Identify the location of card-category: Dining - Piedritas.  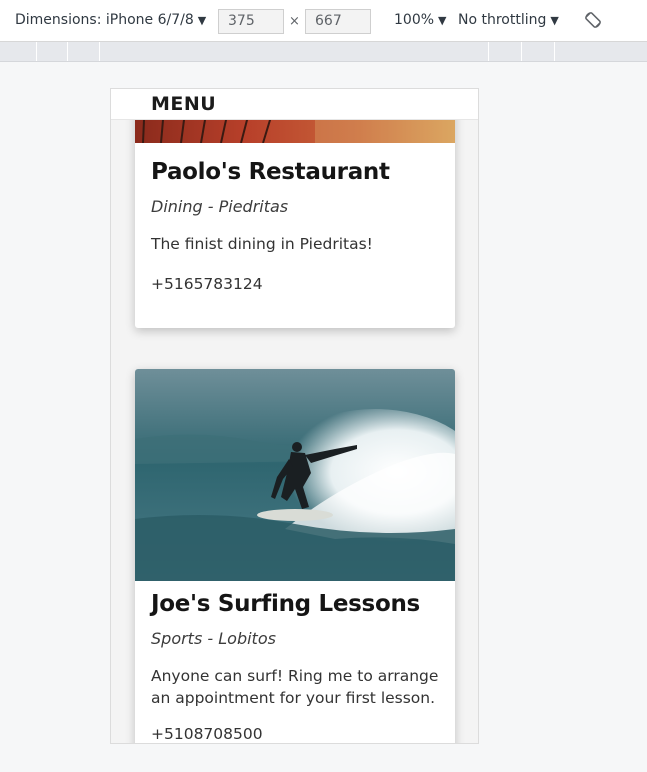
(220, 206).